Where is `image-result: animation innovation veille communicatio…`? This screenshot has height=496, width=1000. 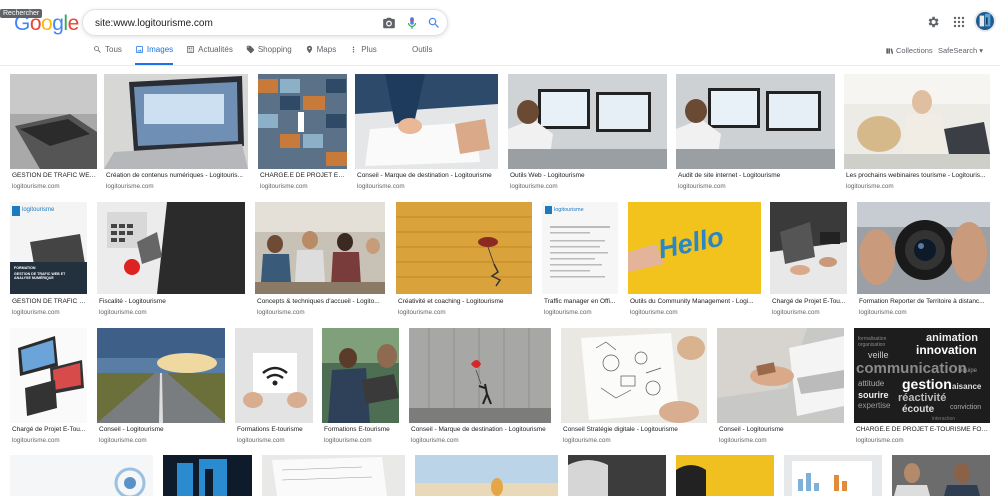
image-result: animation innovation veille communicatio… is located at coordinates (922, 387).